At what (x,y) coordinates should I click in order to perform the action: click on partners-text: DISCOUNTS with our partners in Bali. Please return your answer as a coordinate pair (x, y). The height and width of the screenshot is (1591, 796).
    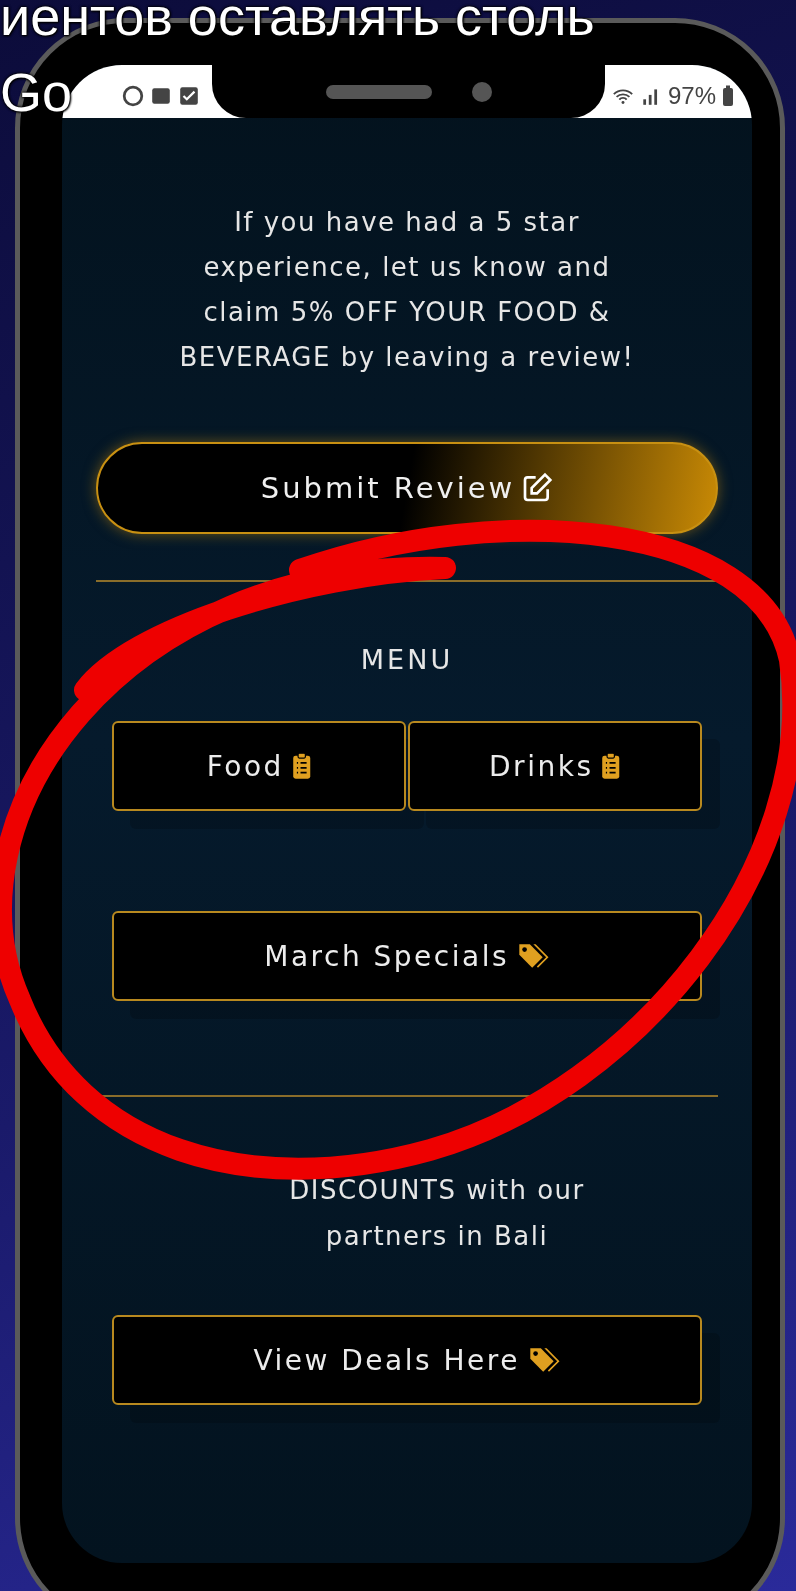
    Looking at the image, I should click on (437, 1213).